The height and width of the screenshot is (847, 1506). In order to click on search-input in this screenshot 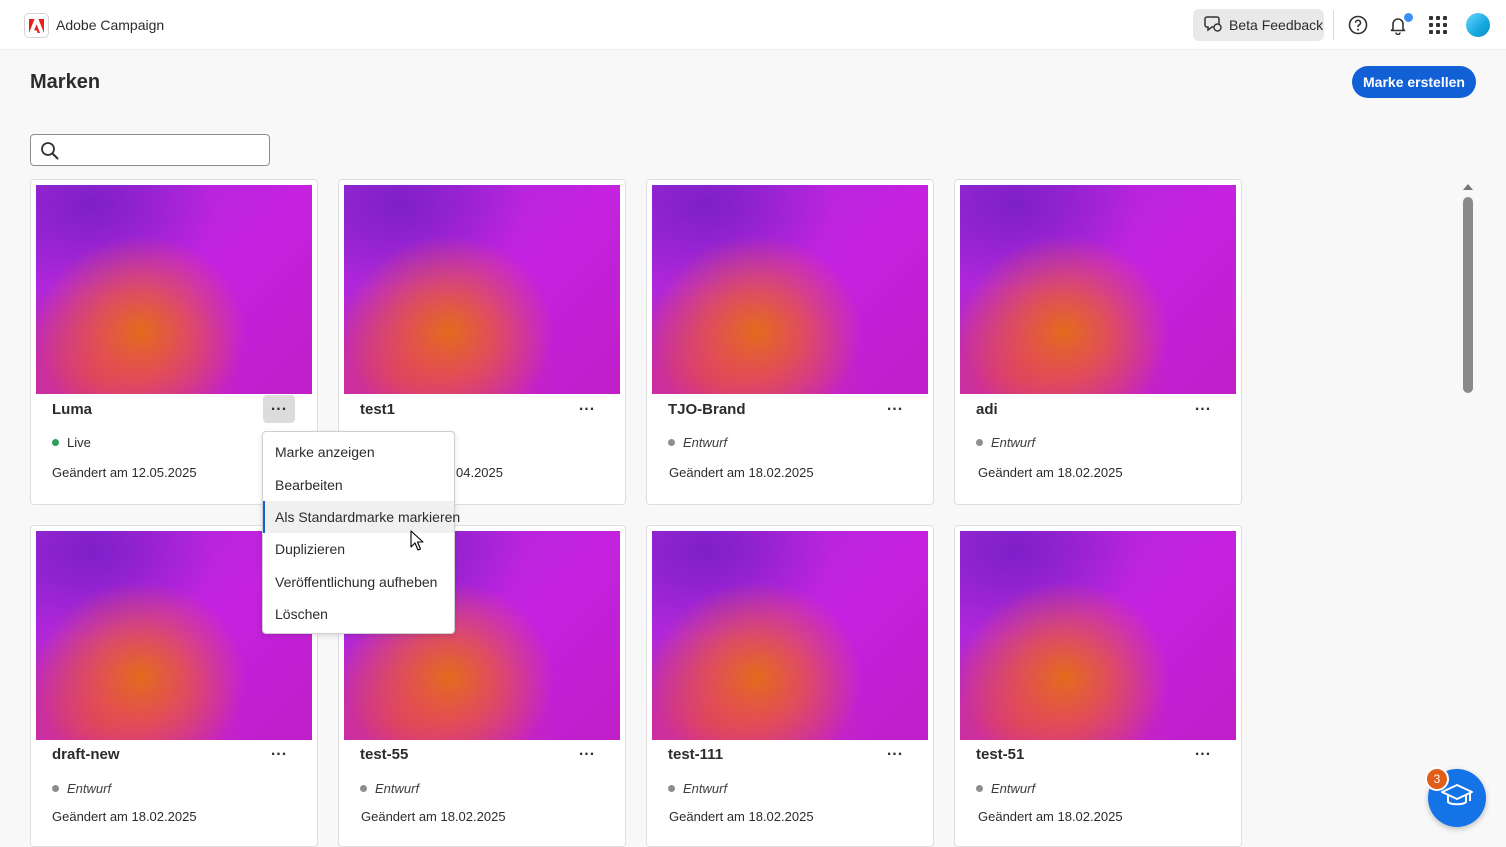, I will do `click(165, 151)`.